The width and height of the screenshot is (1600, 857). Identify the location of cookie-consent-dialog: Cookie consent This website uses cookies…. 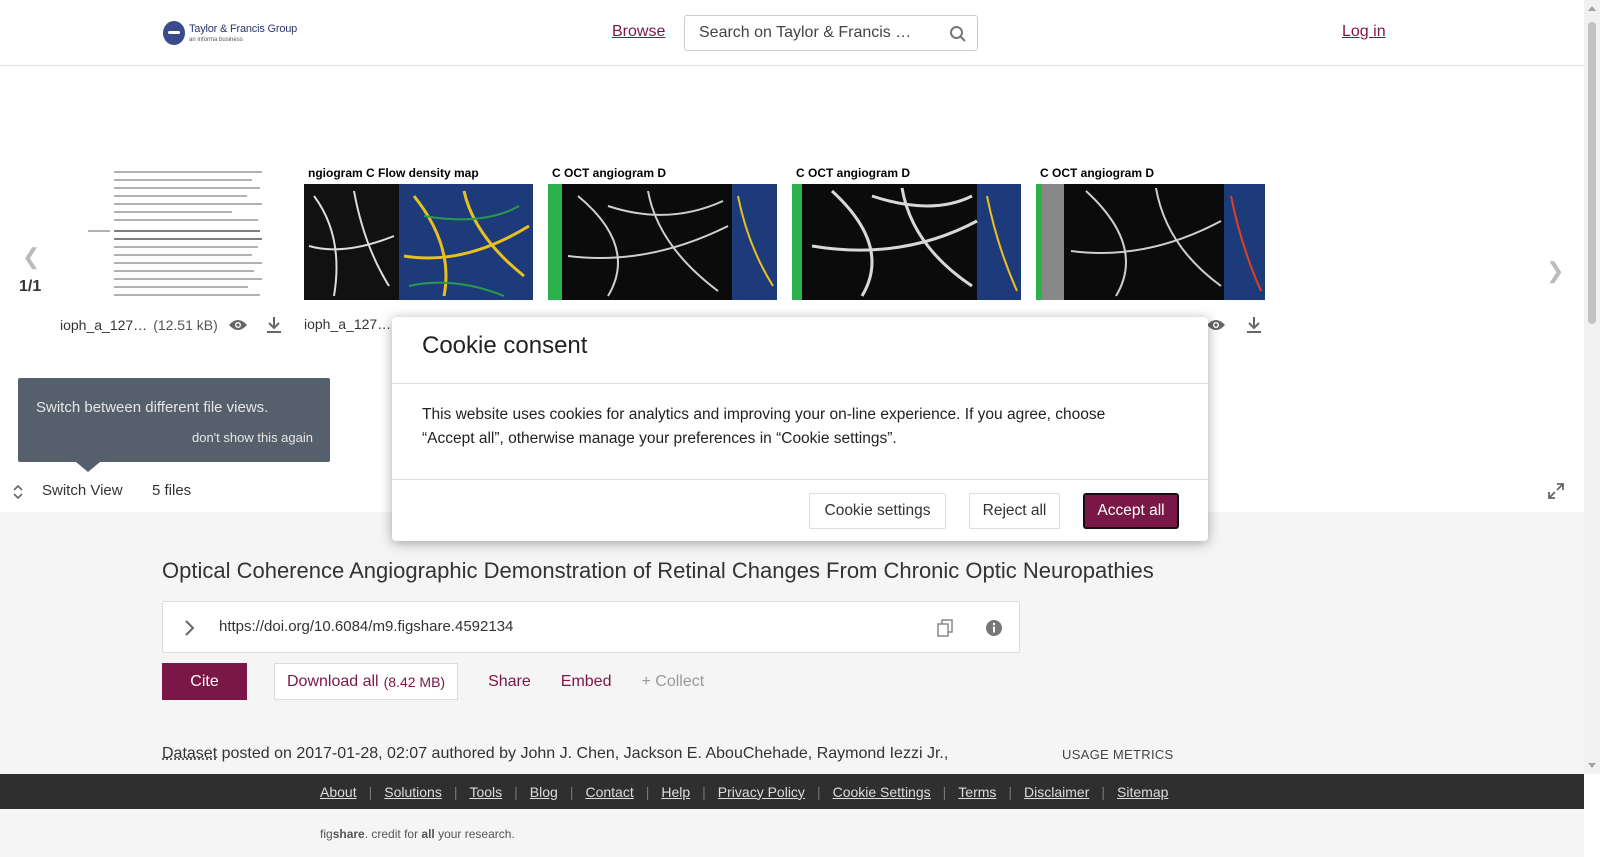
(800, 429).